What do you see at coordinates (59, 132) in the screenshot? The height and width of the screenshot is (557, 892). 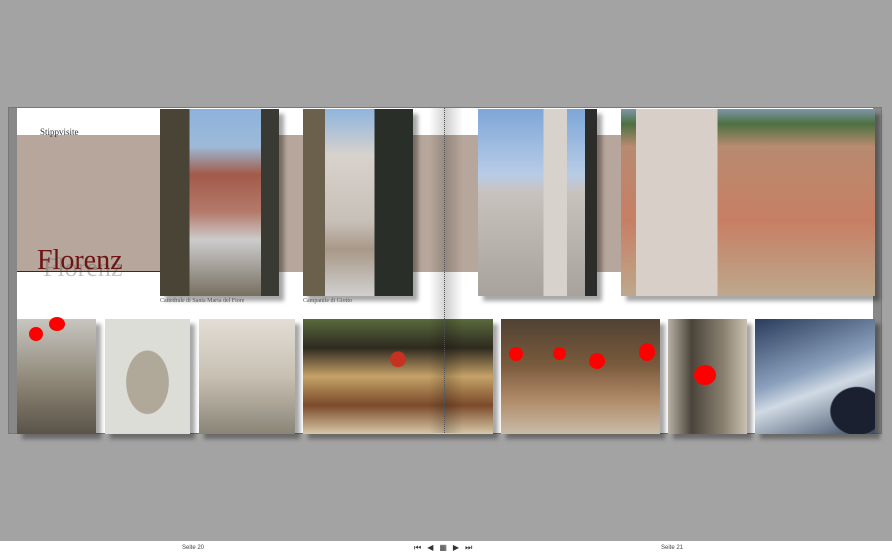 I see `album-subtitle: Stippvisite` at bounding box center [59, 132].